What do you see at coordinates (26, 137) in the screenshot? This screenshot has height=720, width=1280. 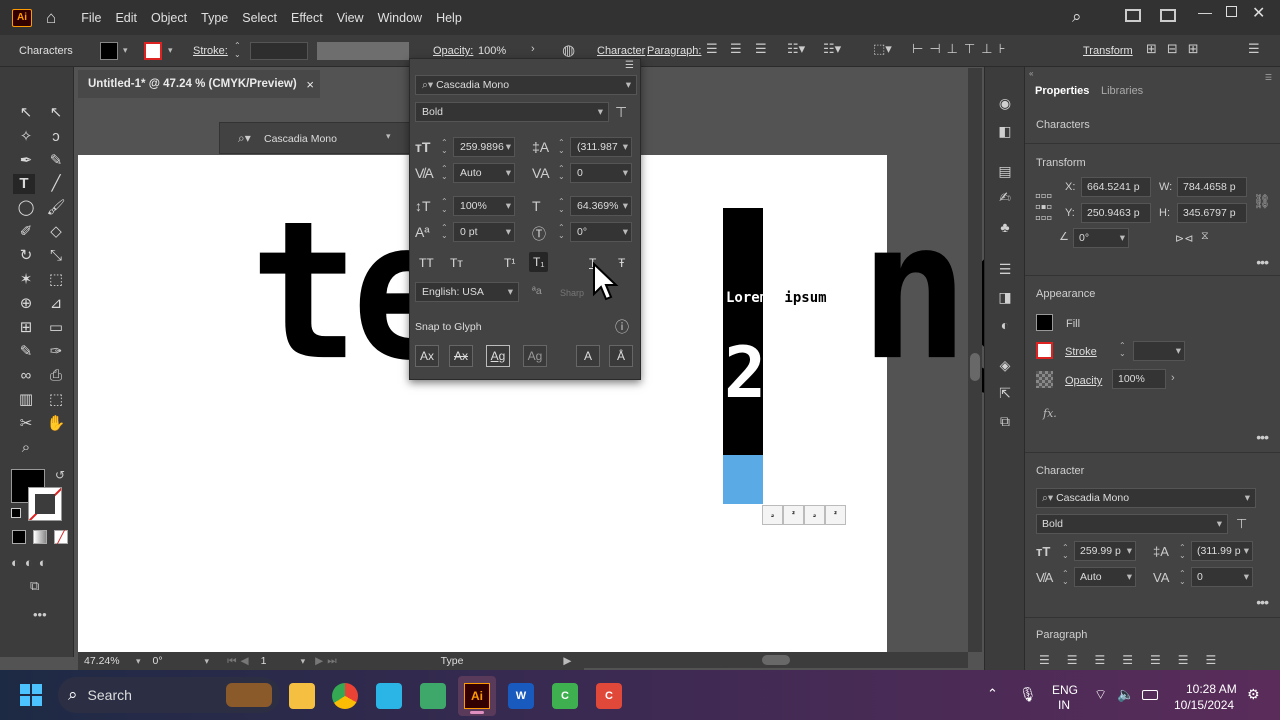 I see `magic-wand-tool-icon: ✧` at bounding box center [26, 137].